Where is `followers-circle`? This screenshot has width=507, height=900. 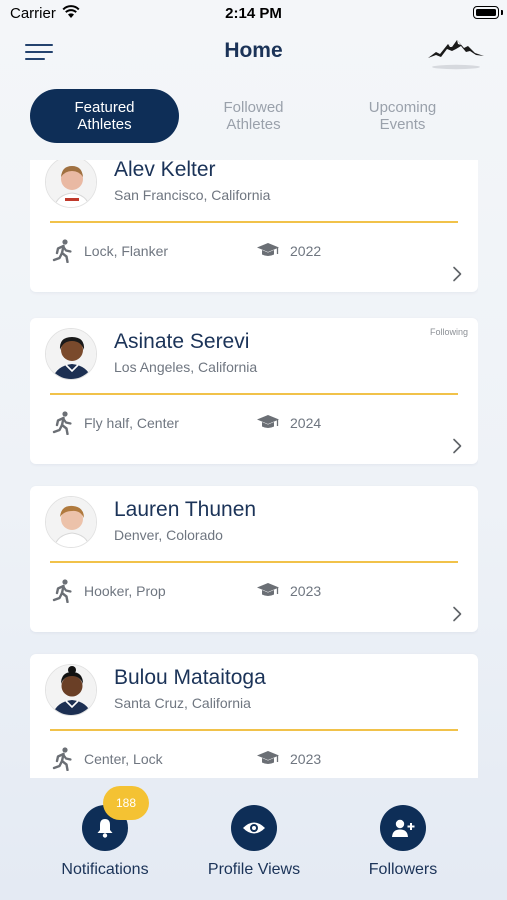 followers-circle is located at coordinates (403, 828).